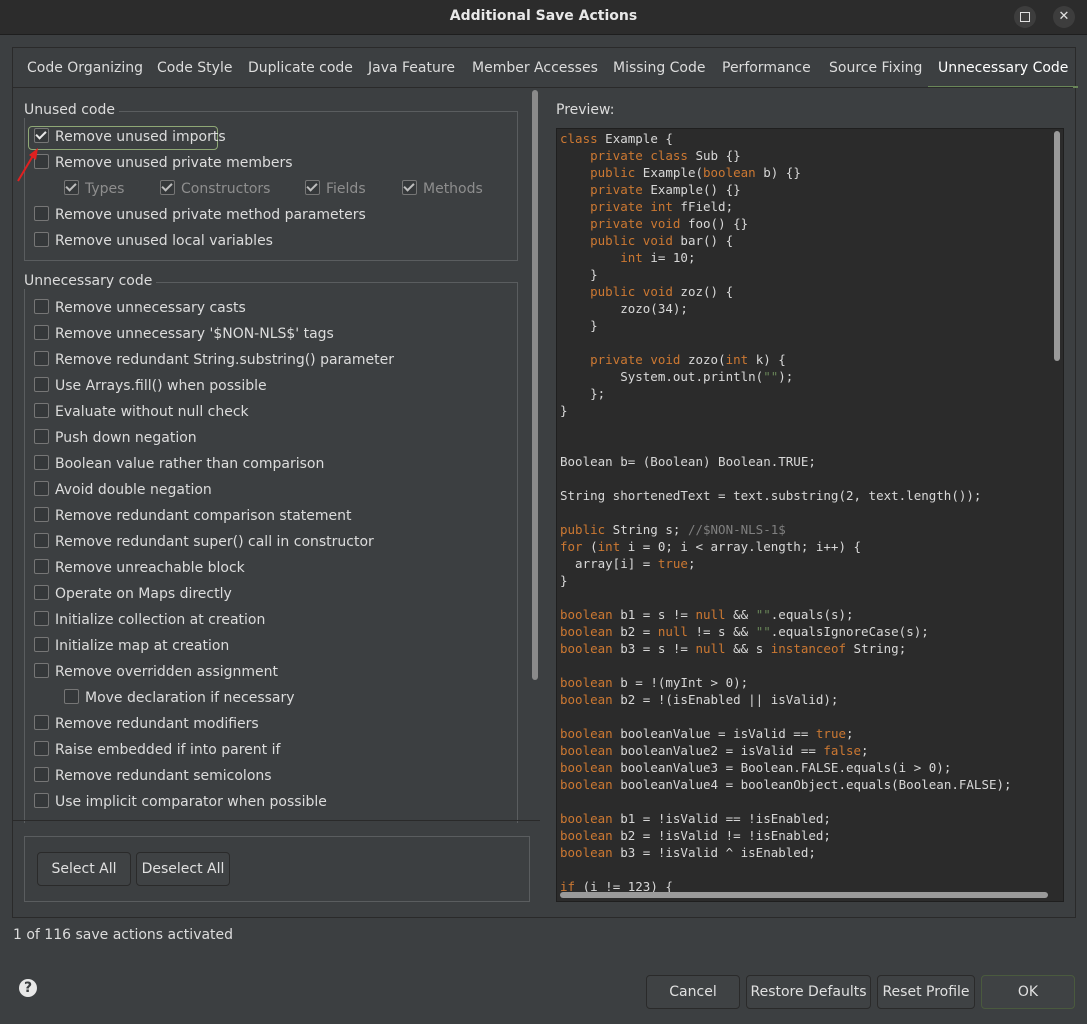  Describe the element at coordinates (27, 165) in the screenshot. I see `annotation-arrow-icon` at that location.